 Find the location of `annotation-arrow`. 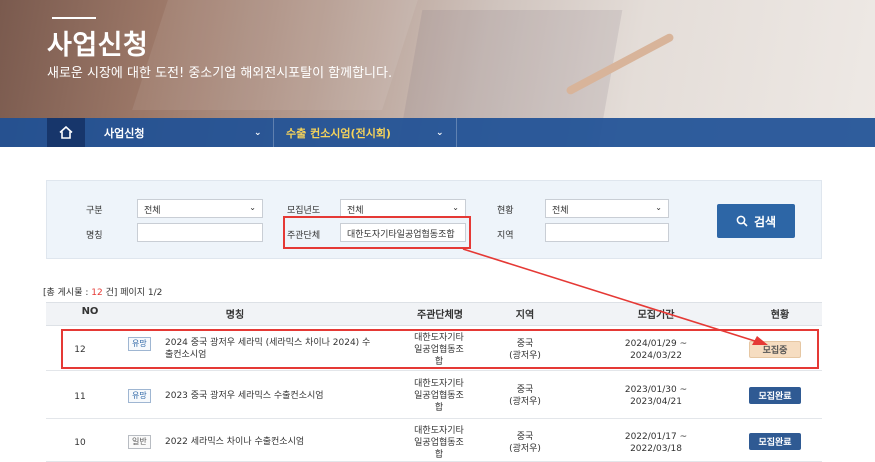

annotation-arrow is located at coordinates (615, 296).